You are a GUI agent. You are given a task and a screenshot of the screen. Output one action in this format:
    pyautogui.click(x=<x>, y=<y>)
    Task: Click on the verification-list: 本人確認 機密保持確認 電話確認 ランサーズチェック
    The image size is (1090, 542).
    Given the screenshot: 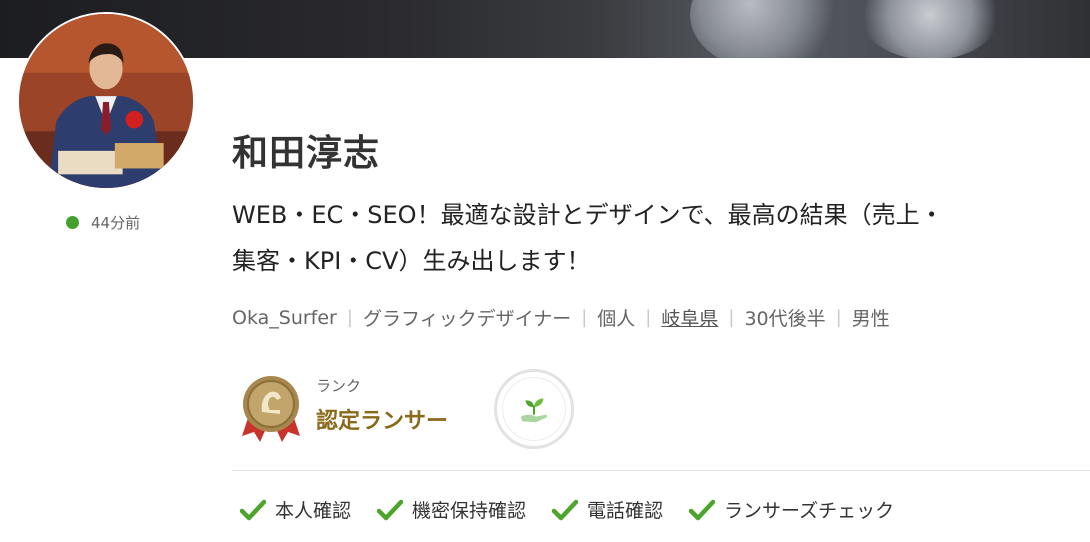 What is the action you would take?
    pyautogui.click(x=580, y=509)
    